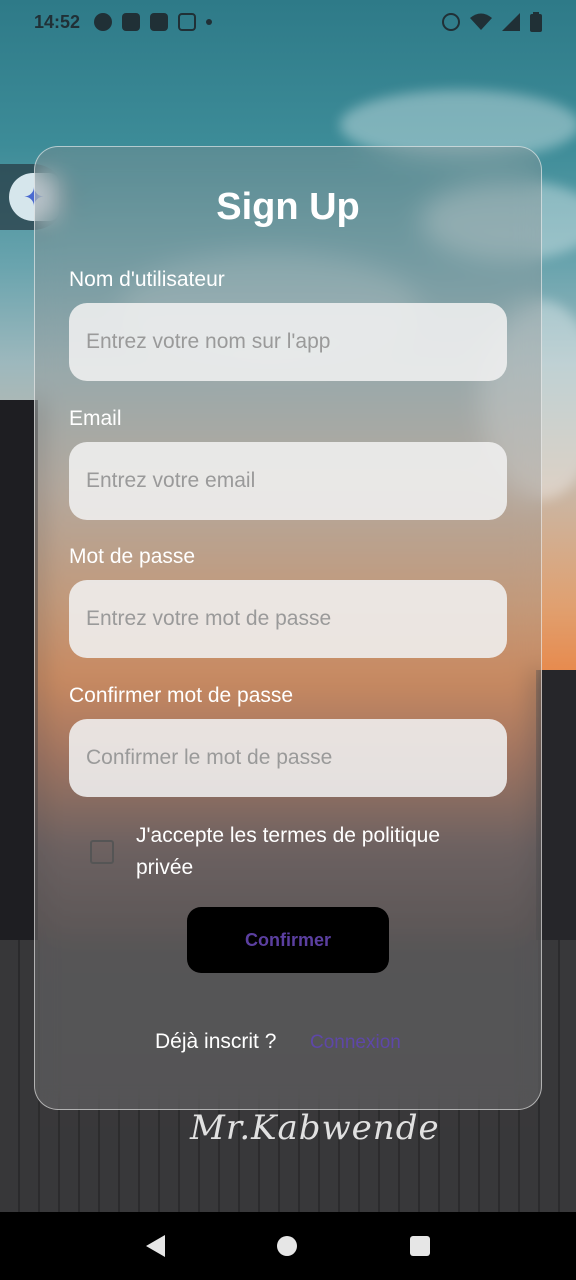 This screenshot has width=576, height=1280. Describe the element at coordinates (481, 21) in the screenshot. I see `wifi-icon` at that location.